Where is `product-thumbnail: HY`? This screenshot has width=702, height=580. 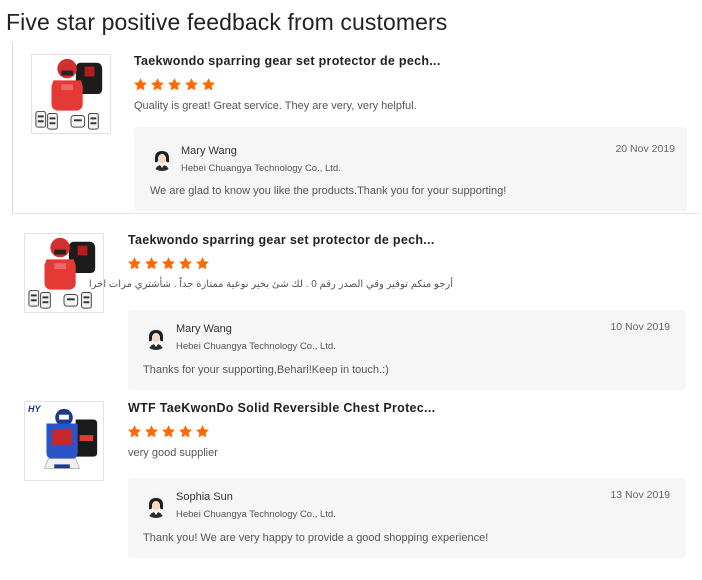 product-thumbnail: HY is located at coordinates (64, 441).